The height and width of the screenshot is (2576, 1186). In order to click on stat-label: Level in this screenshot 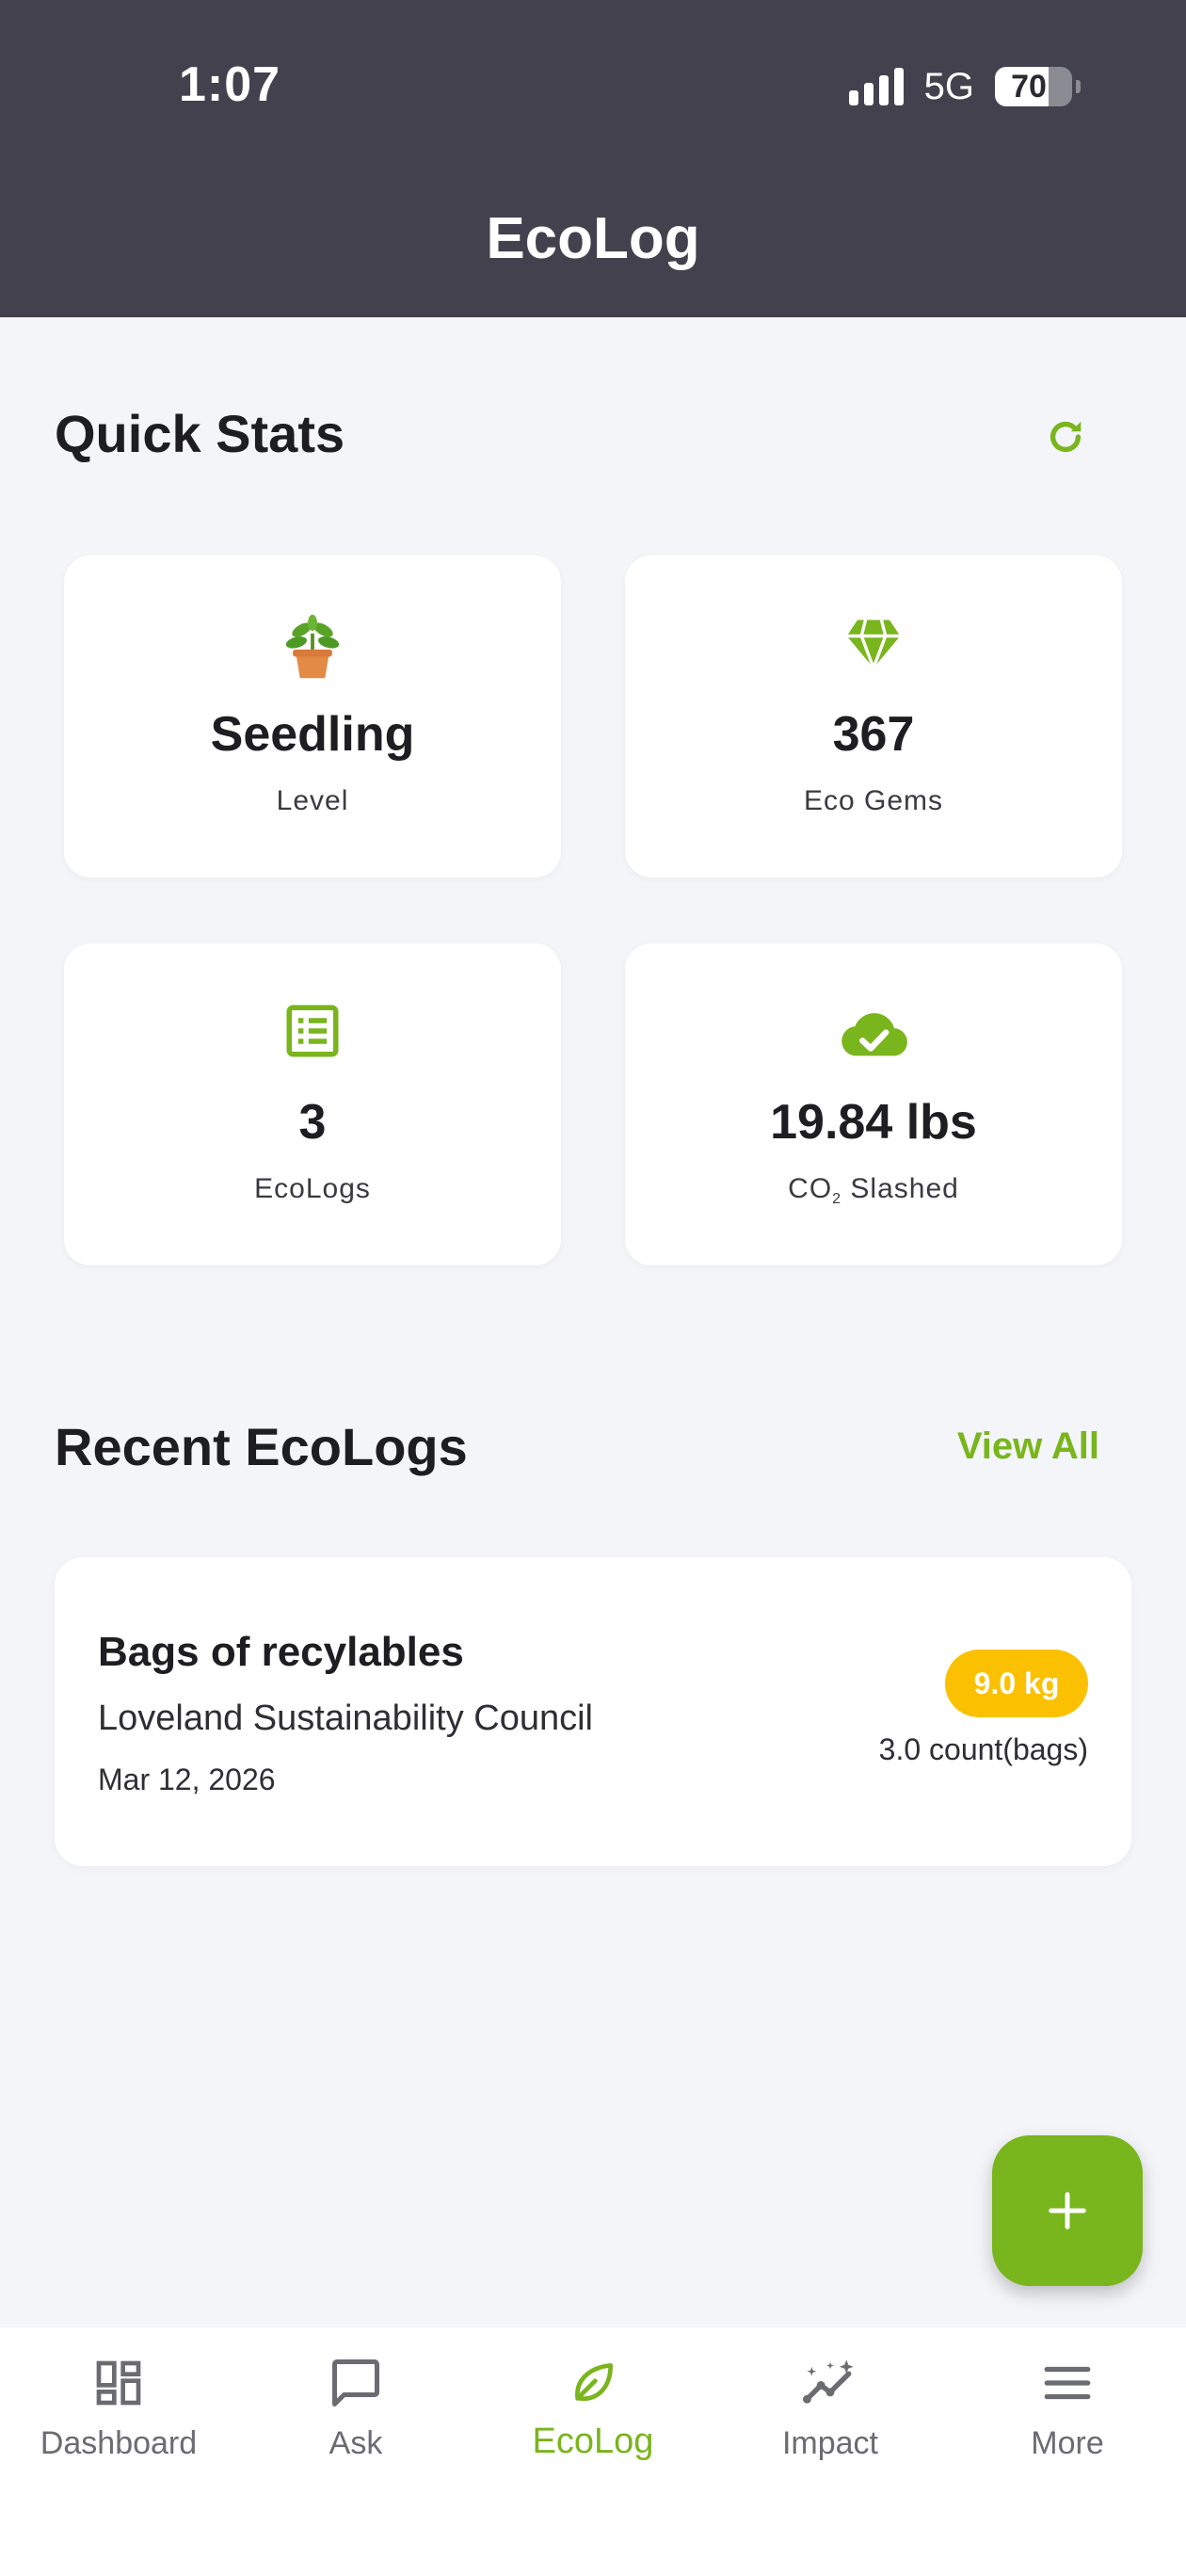, I will do `click(312, 800)`.